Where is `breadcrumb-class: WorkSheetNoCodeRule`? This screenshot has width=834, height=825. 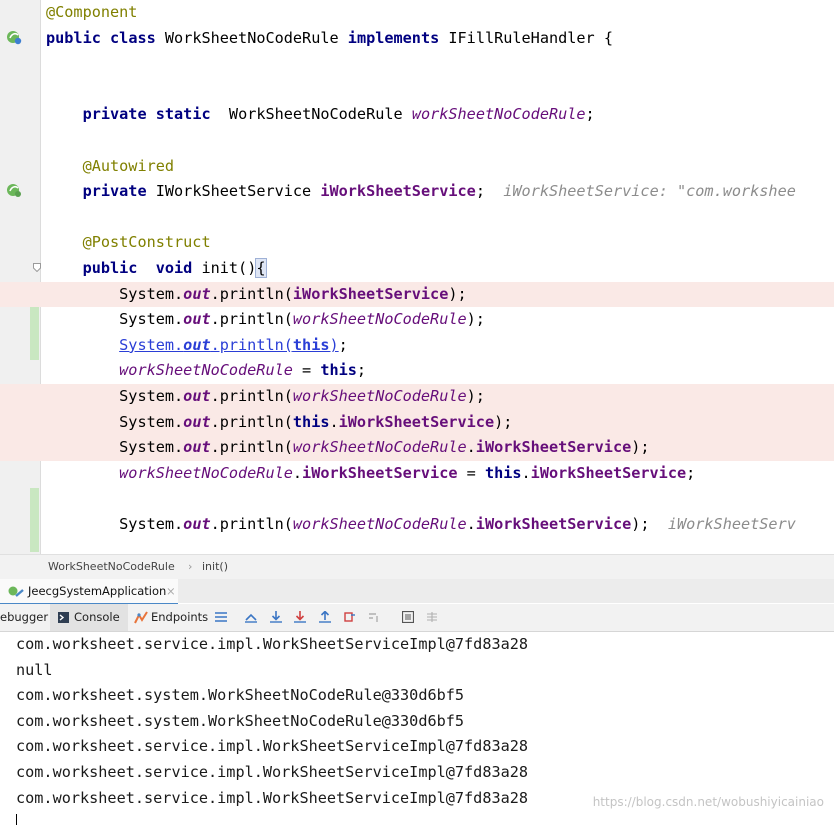
breadcrumb-class: WorkSheetNoCodeRule is located at coordinates (111, 567).